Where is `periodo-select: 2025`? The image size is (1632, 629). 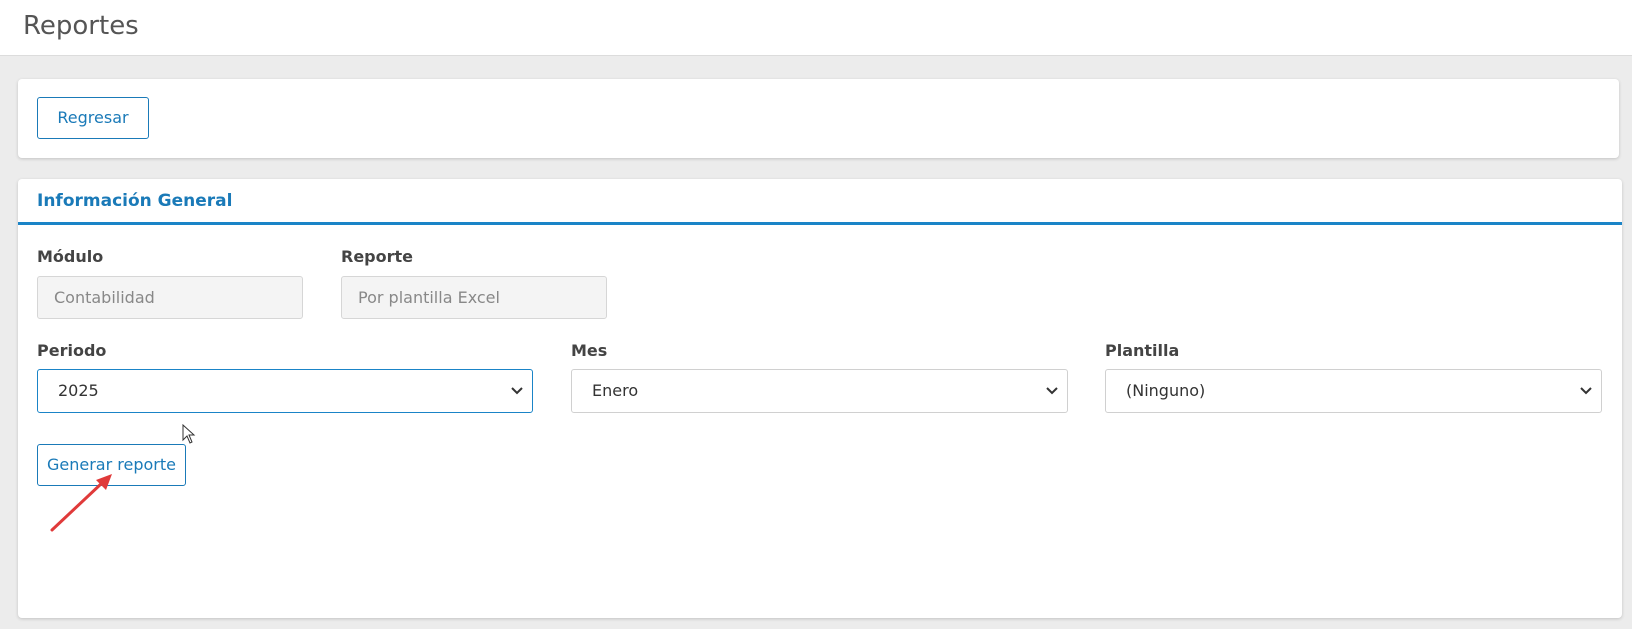
periodo-select: 2025 is located at coordinates (285, 391).